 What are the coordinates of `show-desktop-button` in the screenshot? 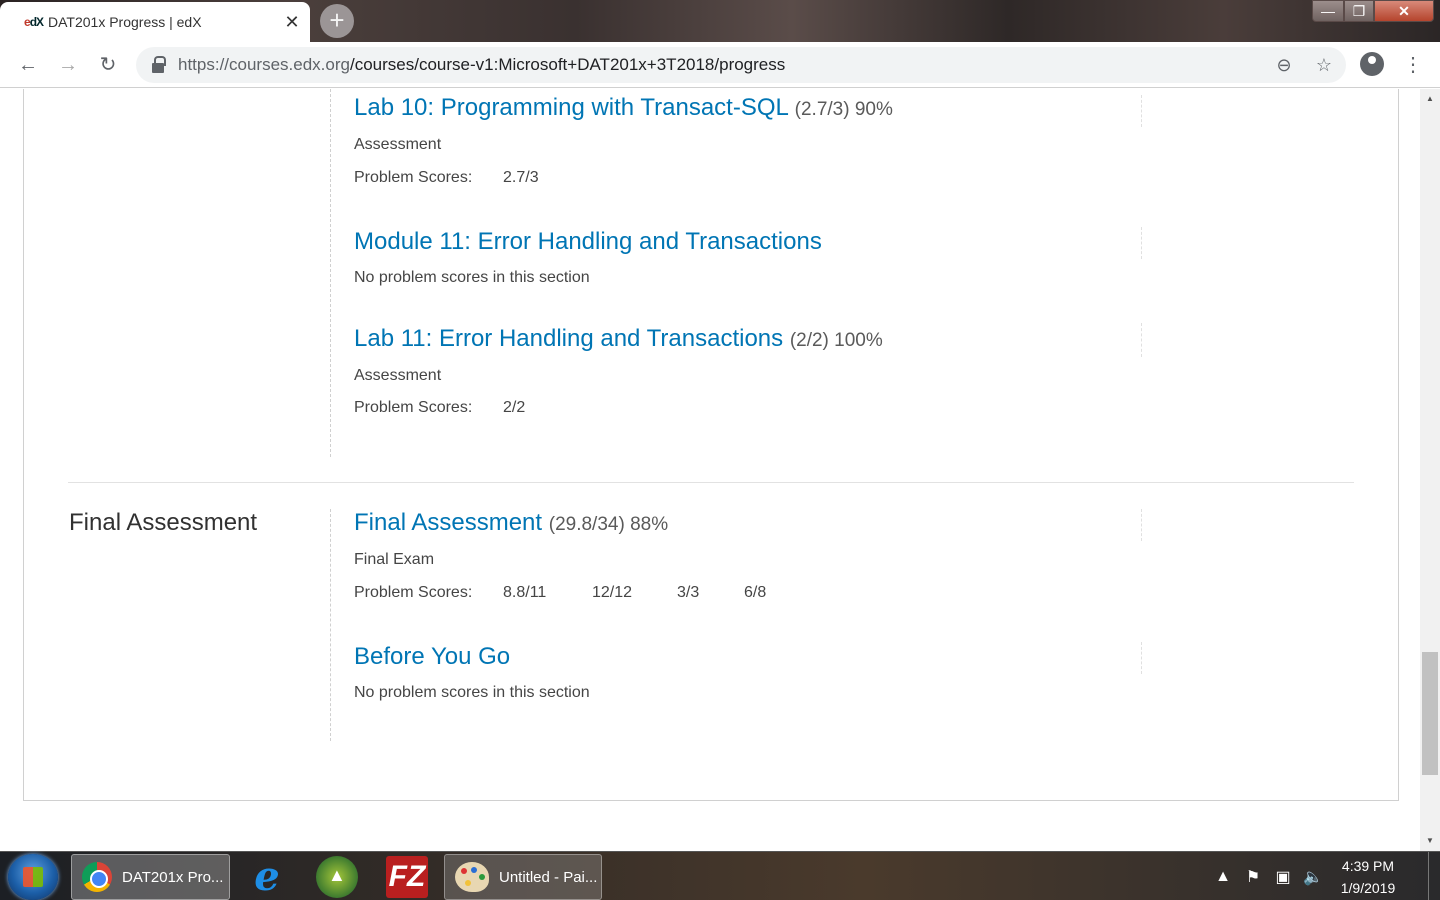 It's located at (1434, 876).